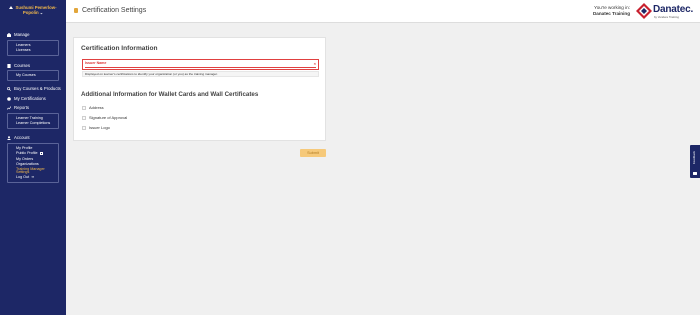 The image size is (700, 315). What do you see at coordinates (695, 173) in the screenshot?
I see `feedback-icon` at bounding box center [695, 173].